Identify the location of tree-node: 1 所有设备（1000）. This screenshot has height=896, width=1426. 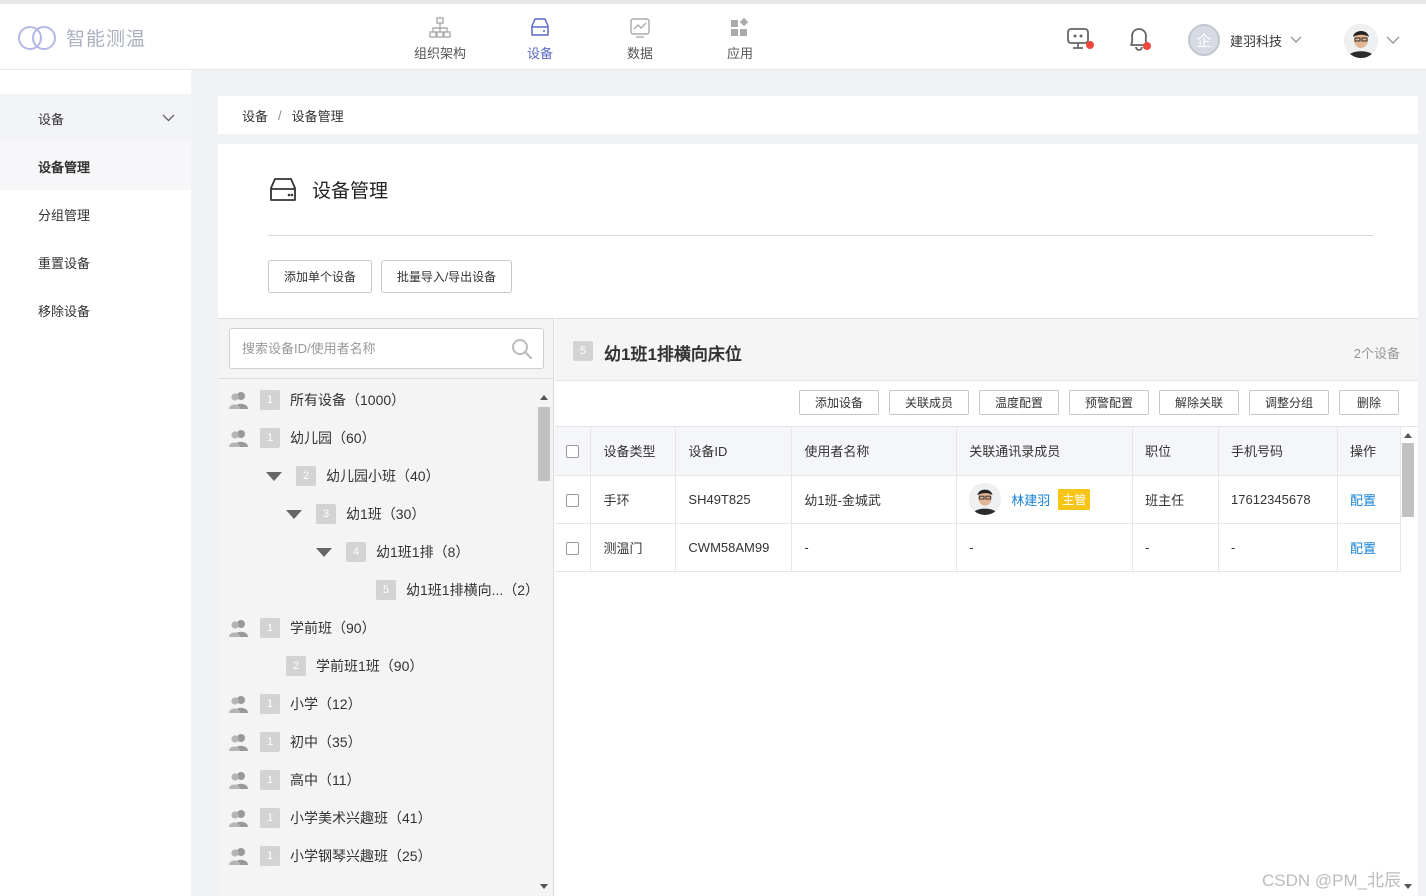
(316, 400).